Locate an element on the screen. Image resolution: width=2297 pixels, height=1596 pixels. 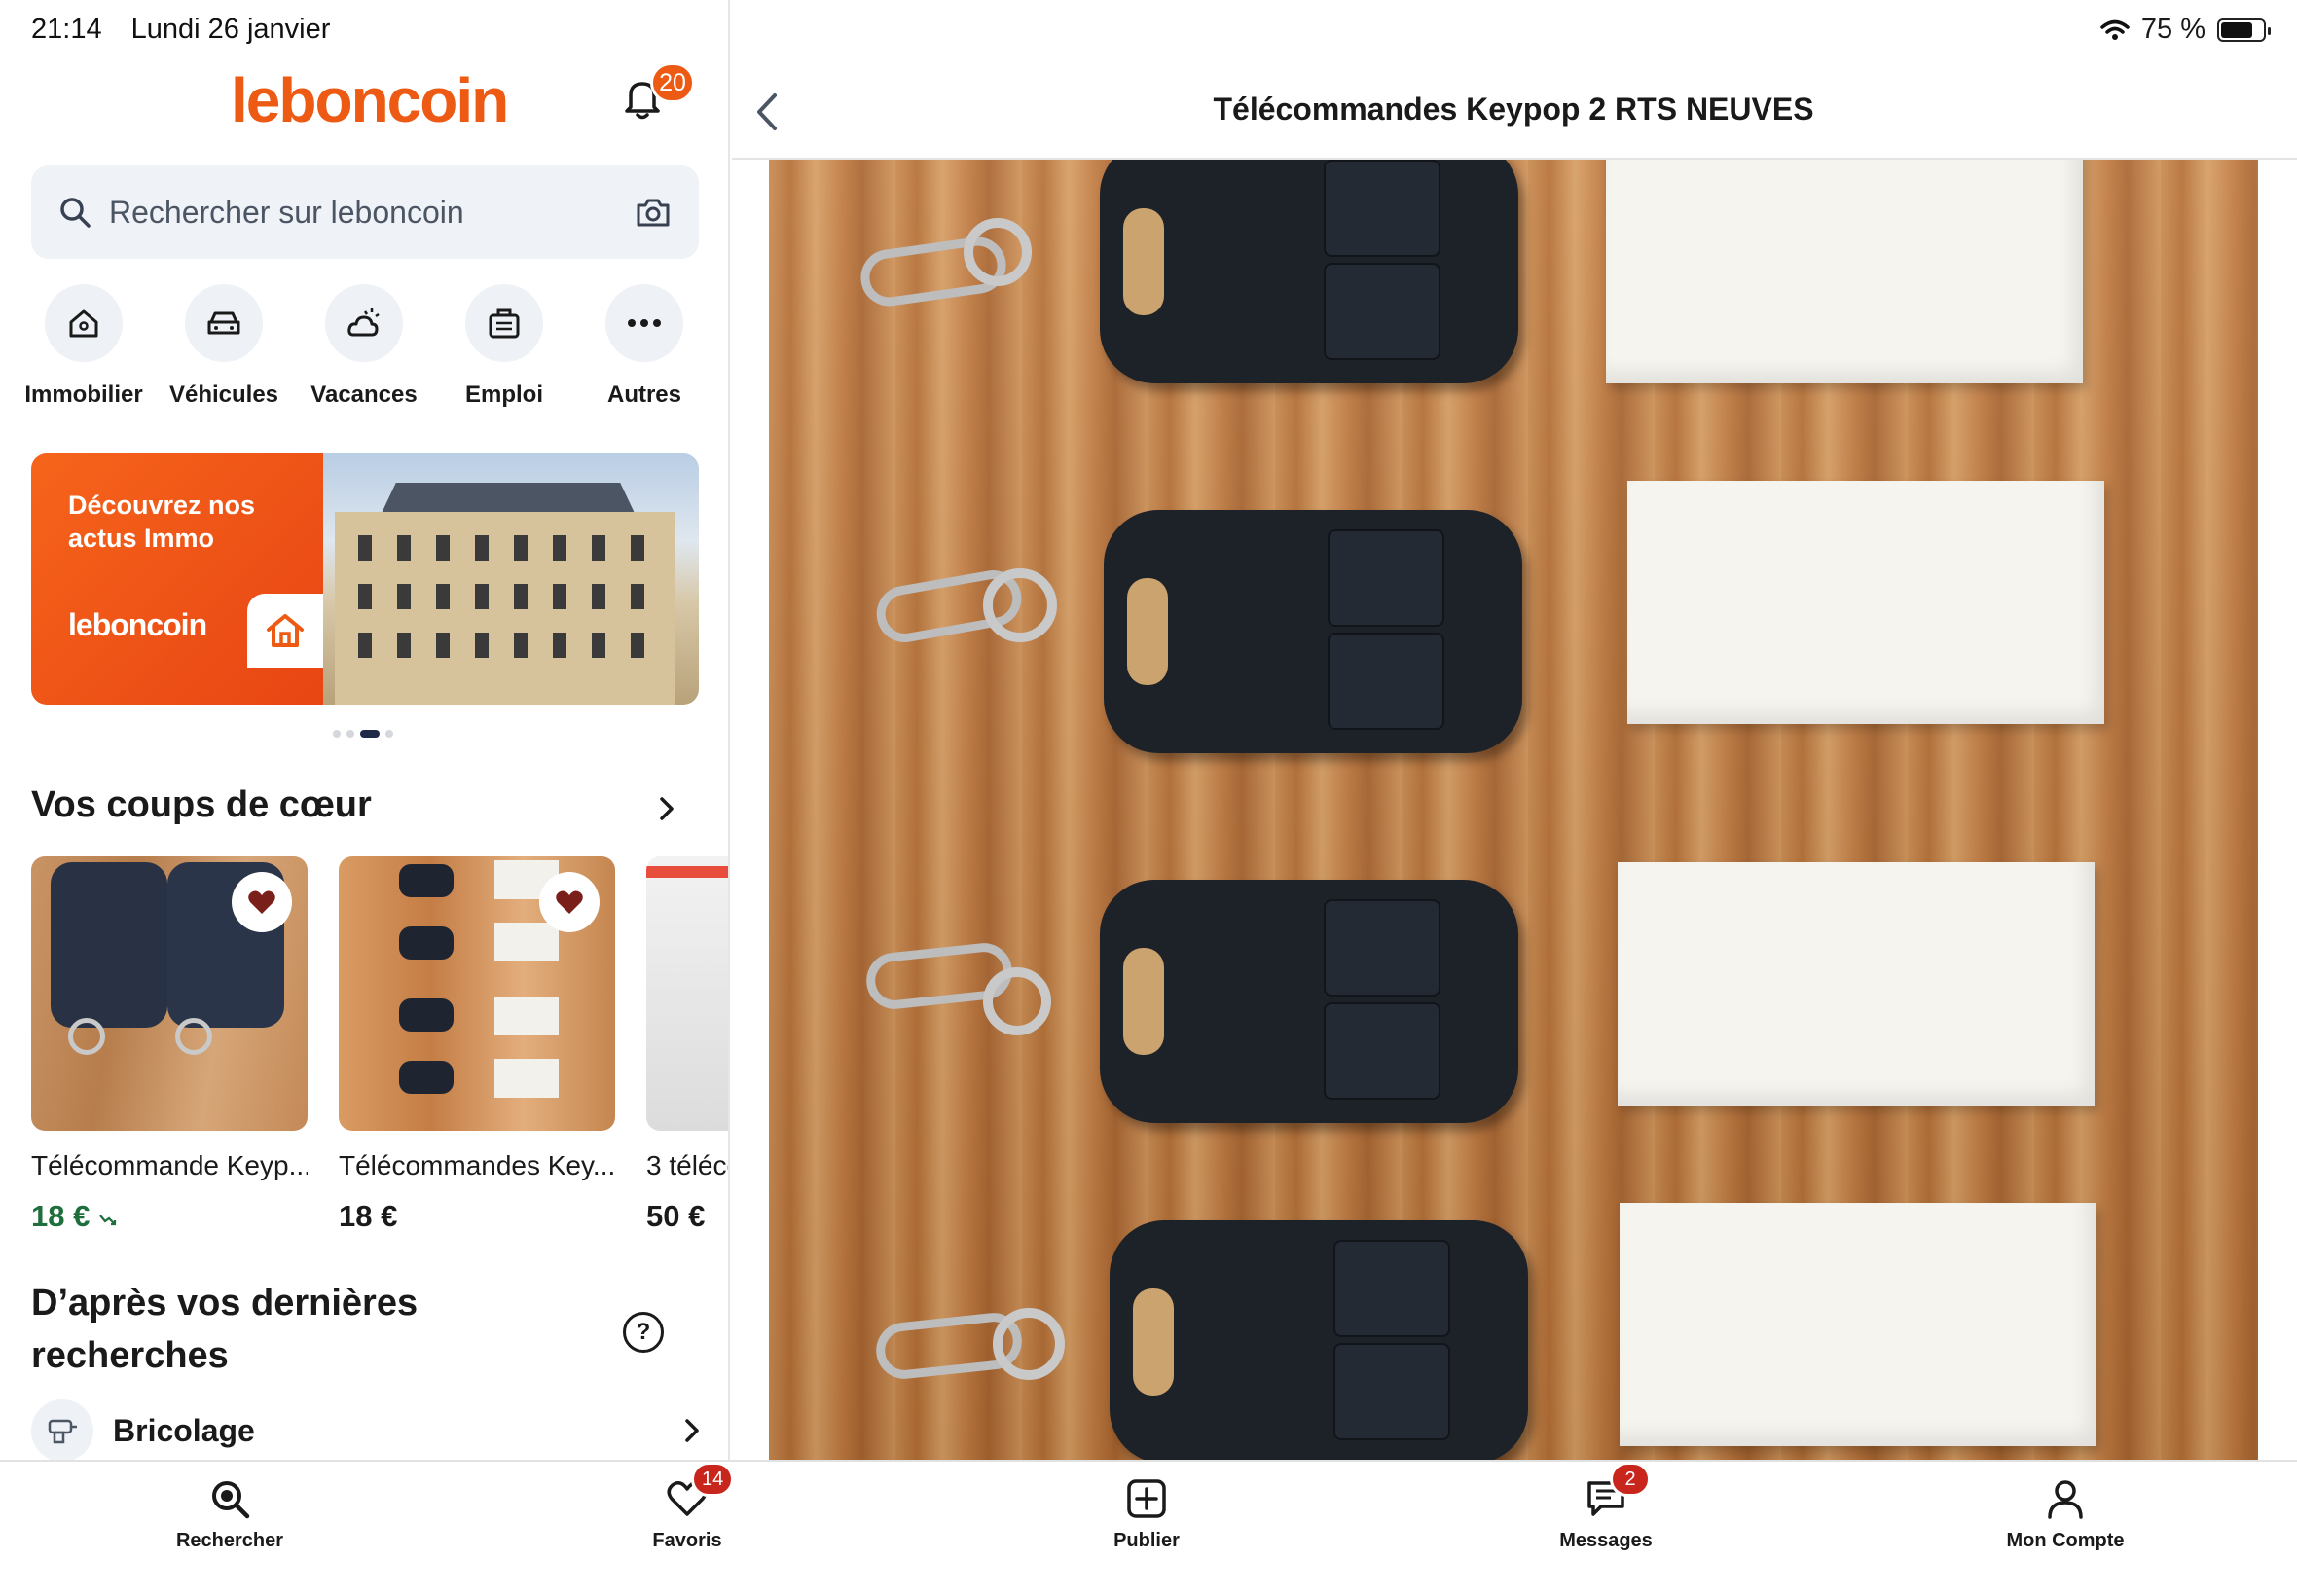
tab-label: Mon Compte is located at coordinates (2065, 1540).